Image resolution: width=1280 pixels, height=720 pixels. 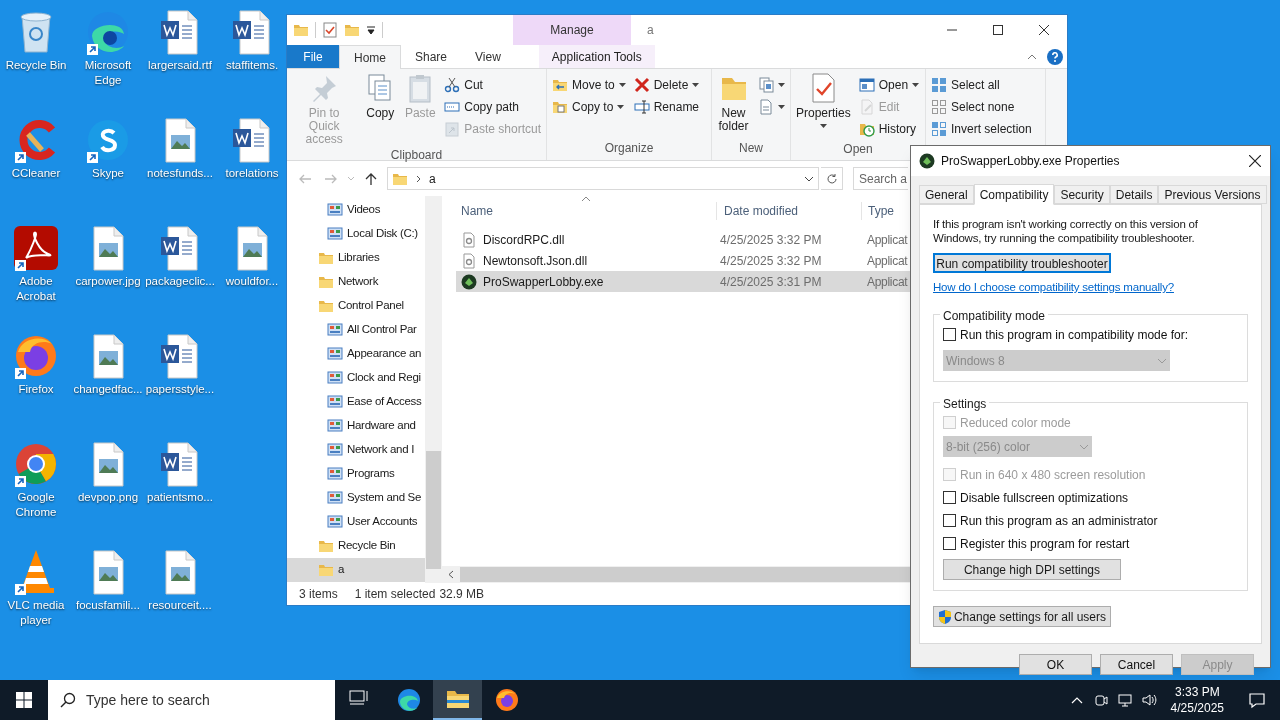 What do you see at coordinates (356, 378) in the screenshot?
I see `nav-item: Clock and Regi` at bounding box center [356, 378].